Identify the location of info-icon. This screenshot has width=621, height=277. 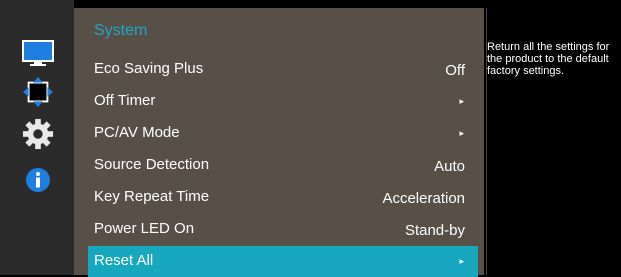
(38, 180).